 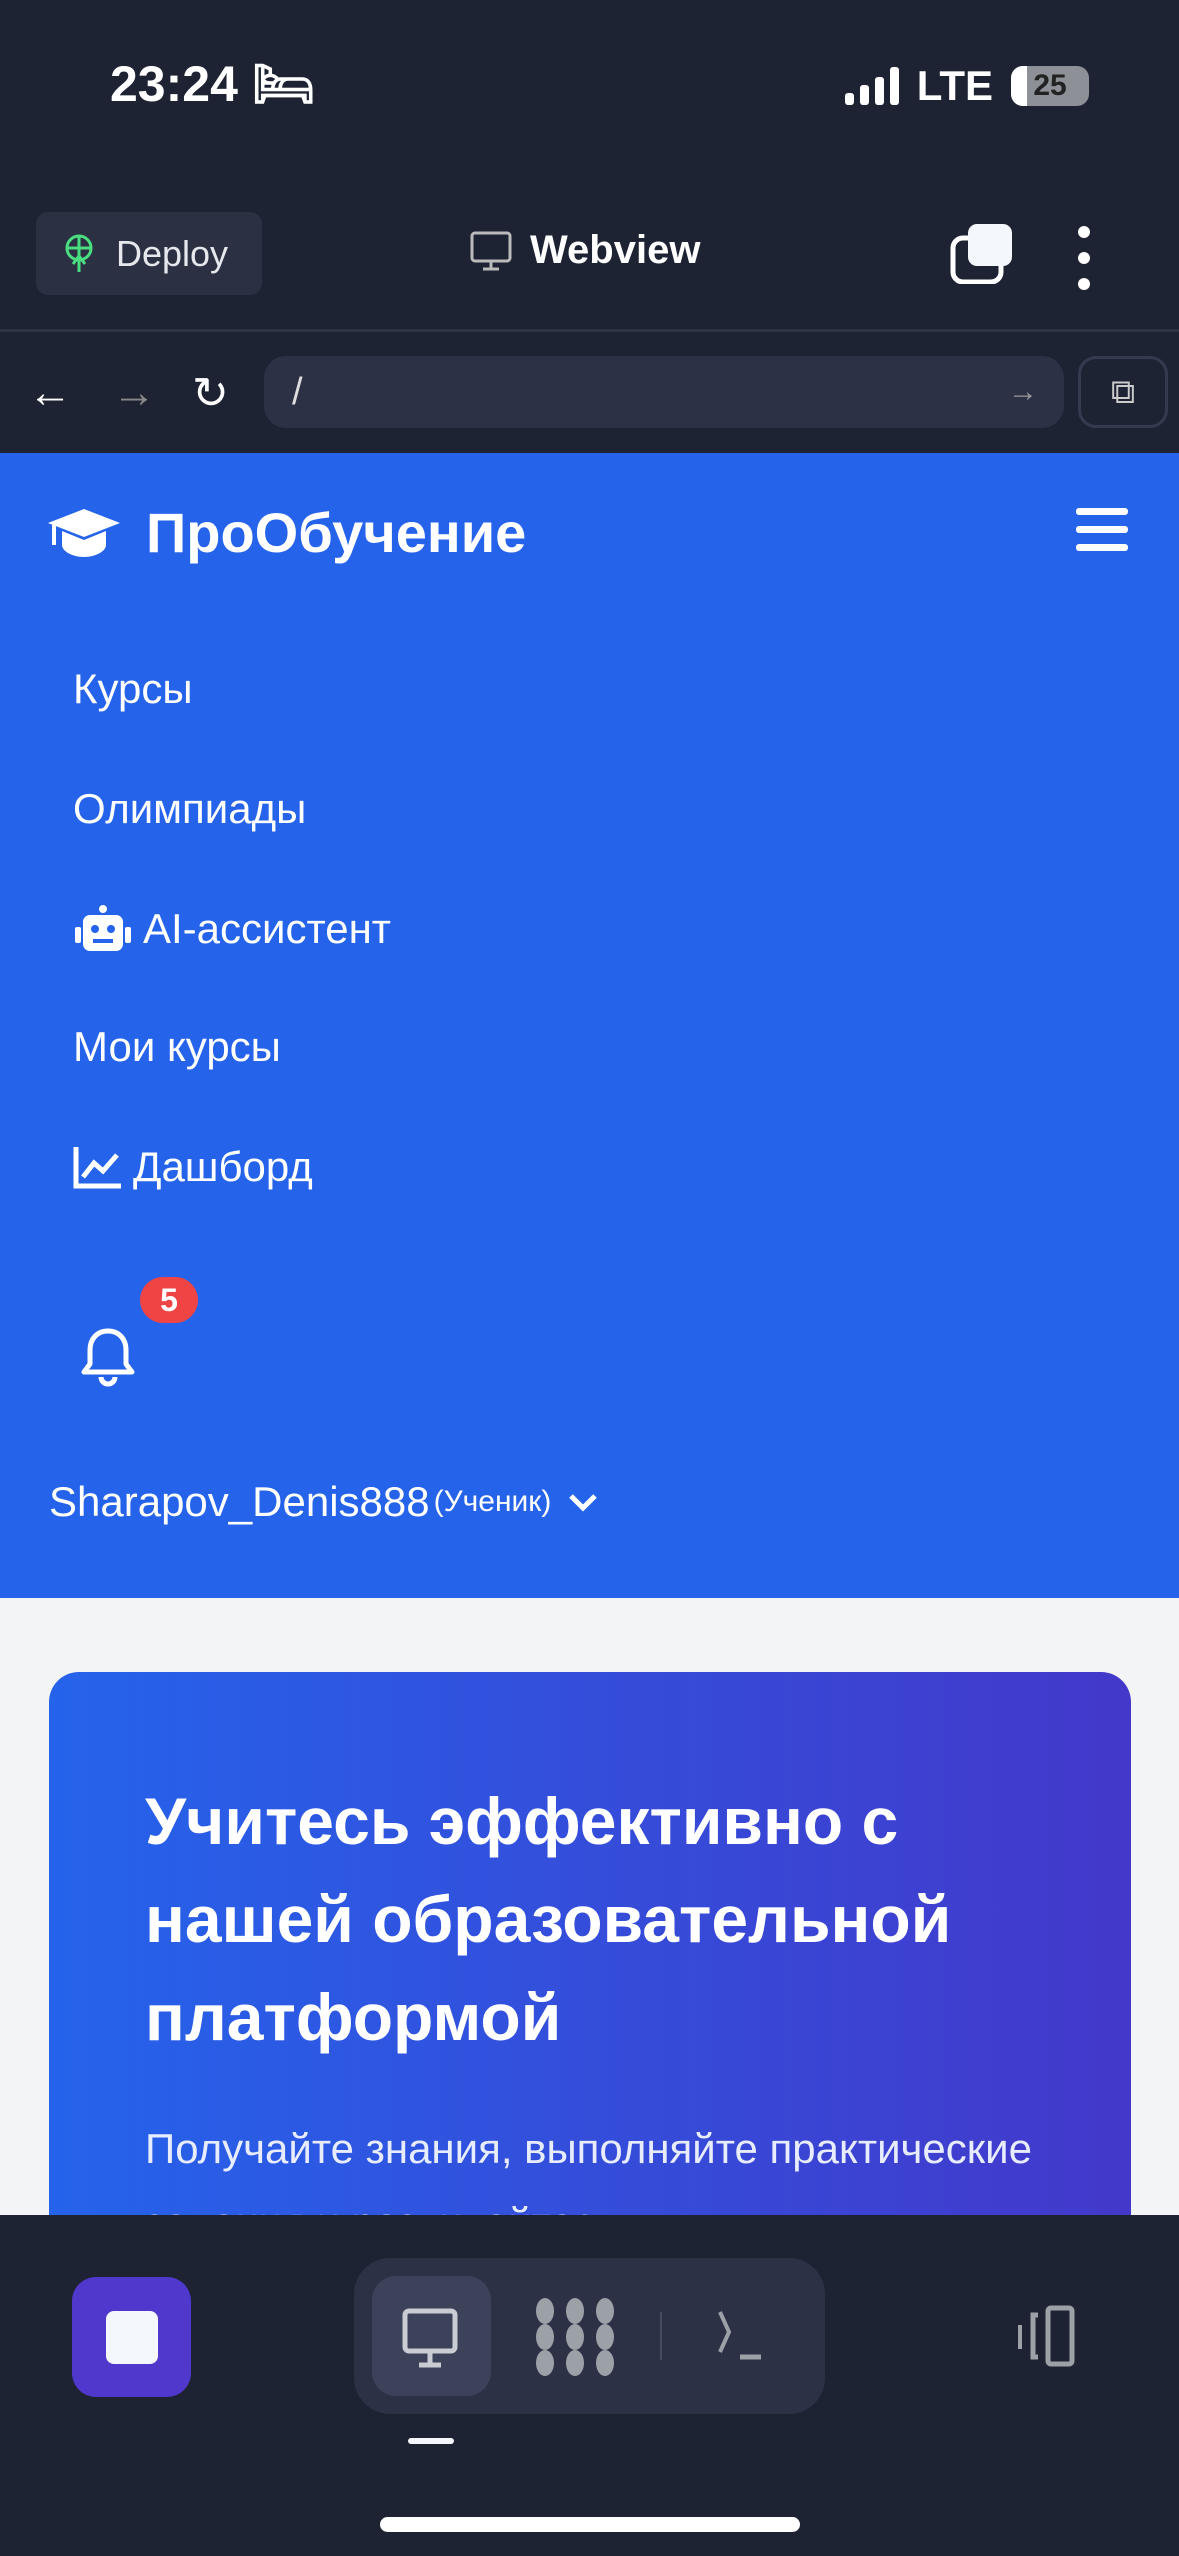 I want to click on nav-olympiads: Олимпиады, so click(x=189, y=809).